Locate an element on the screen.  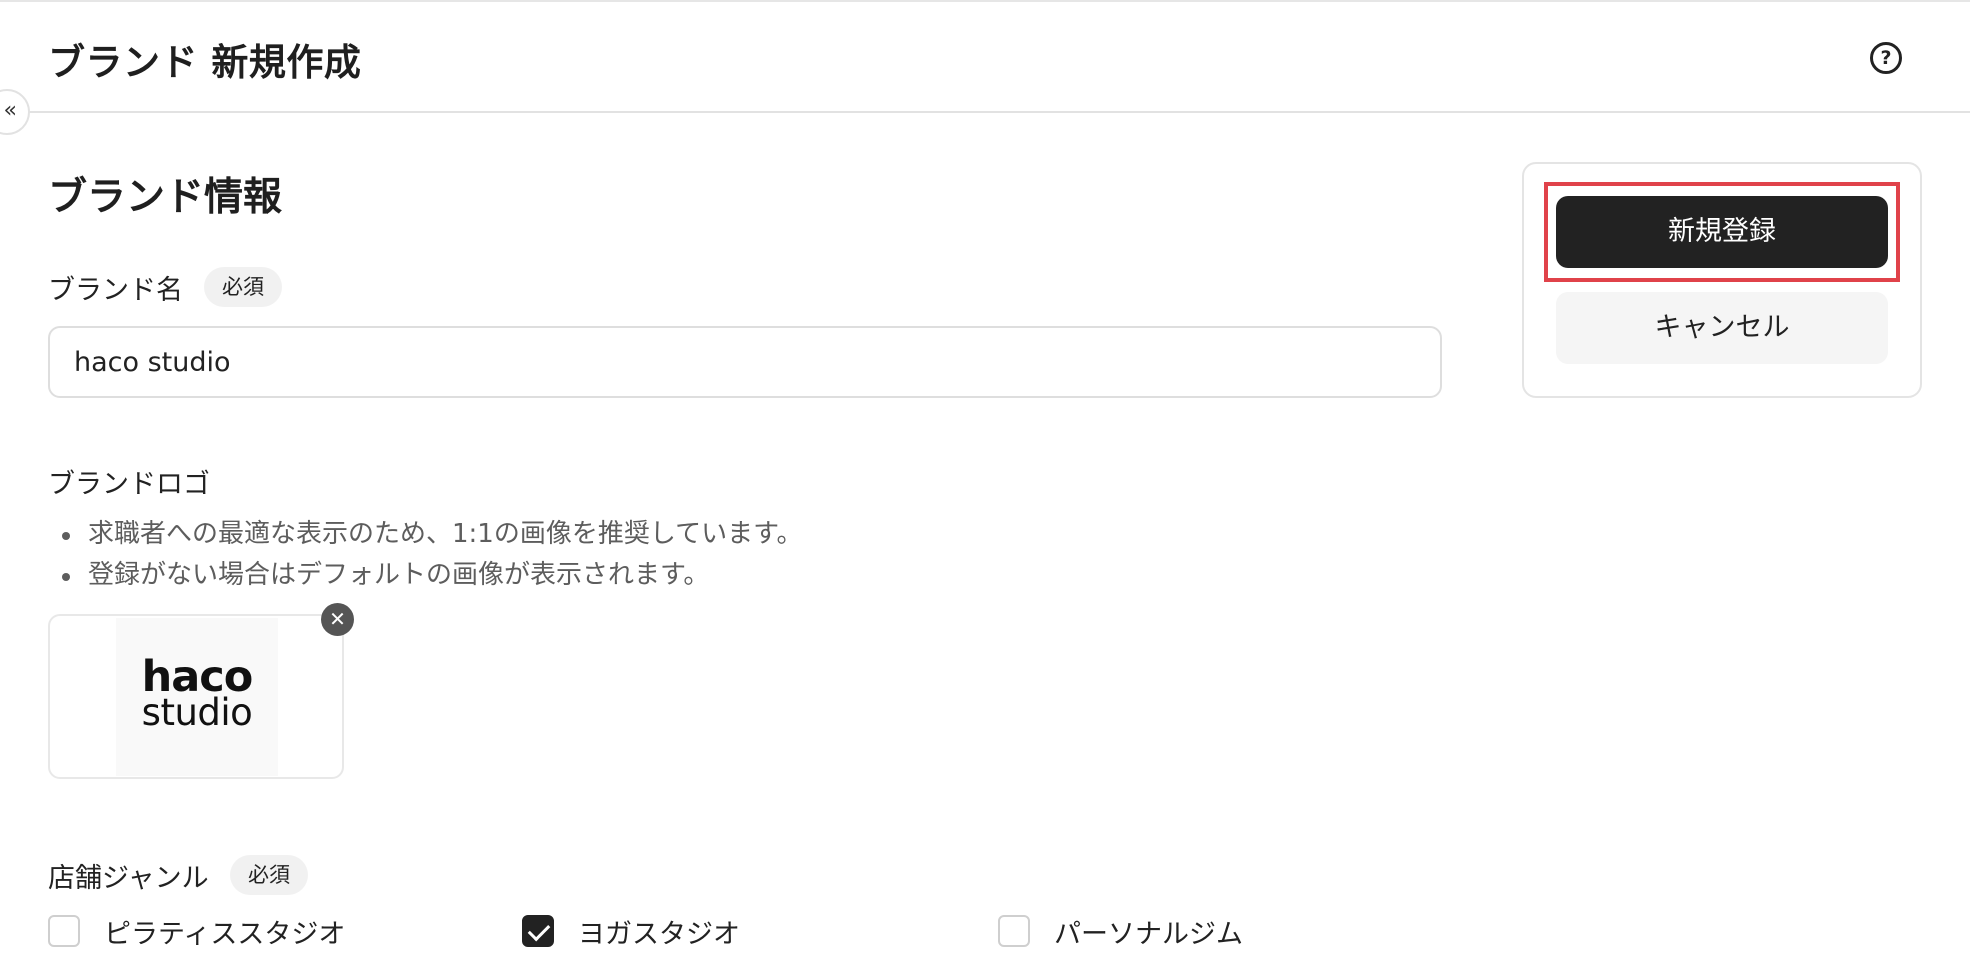
brand-logo-label: ブランドロゴ is located at coordinates (129, 484).